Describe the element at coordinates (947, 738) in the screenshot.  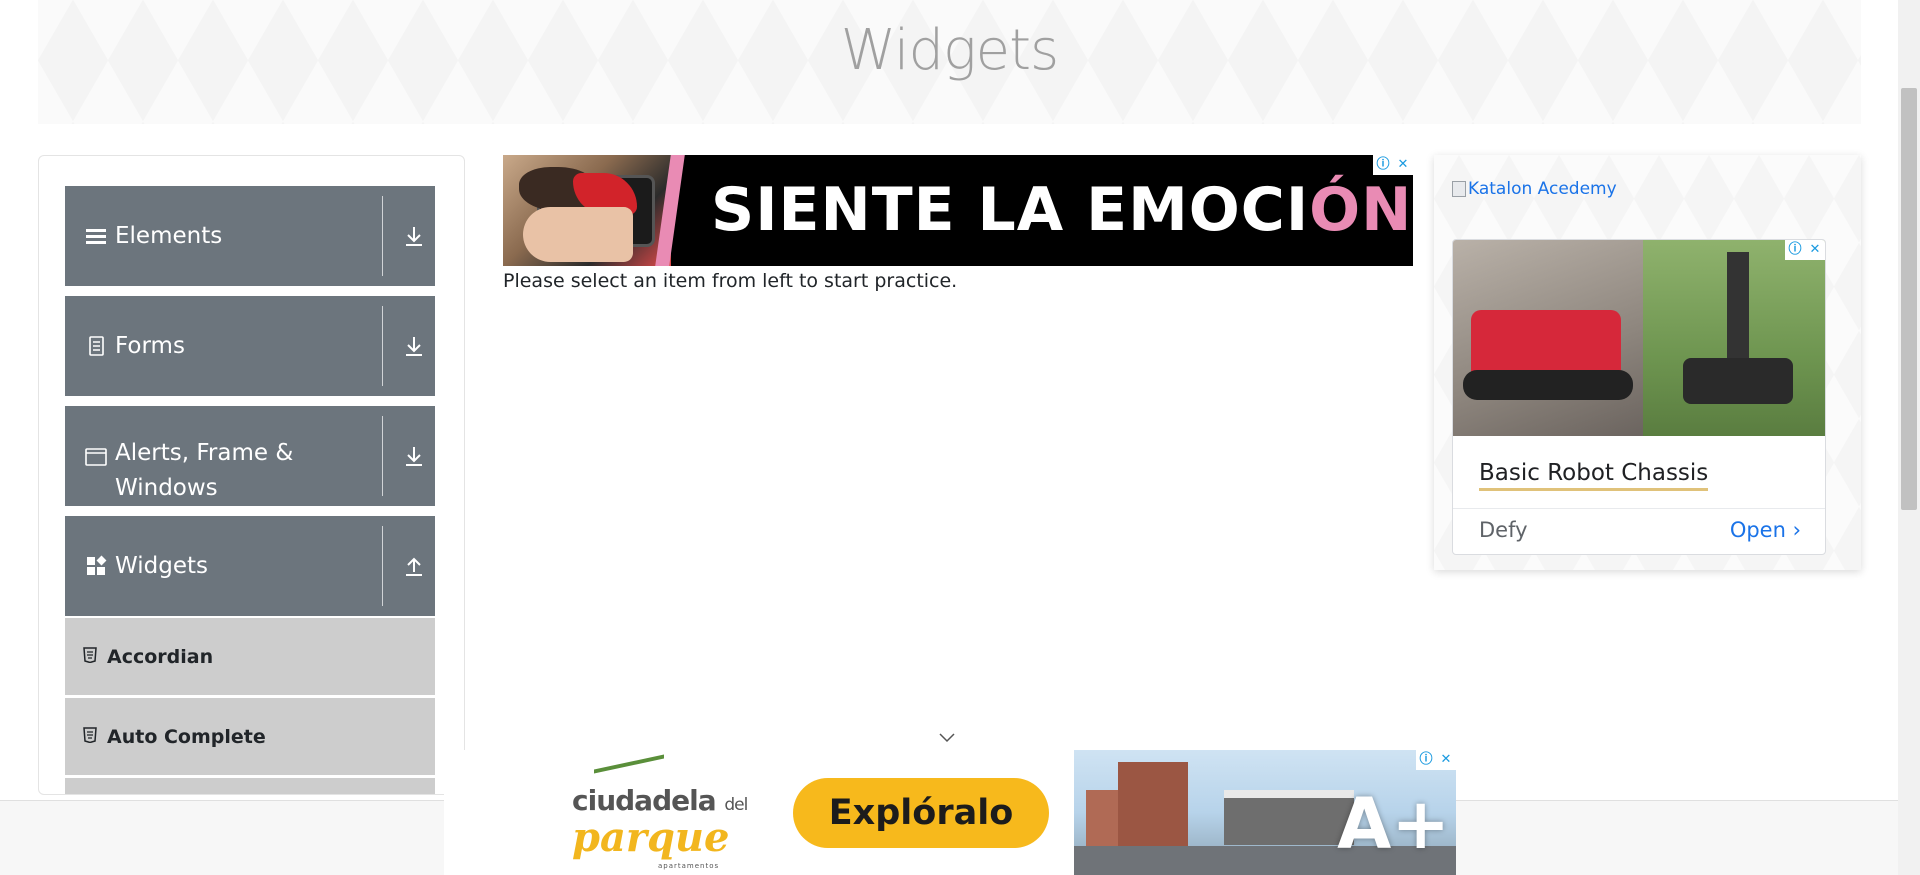
I see `chevron-down-icon` at that location.